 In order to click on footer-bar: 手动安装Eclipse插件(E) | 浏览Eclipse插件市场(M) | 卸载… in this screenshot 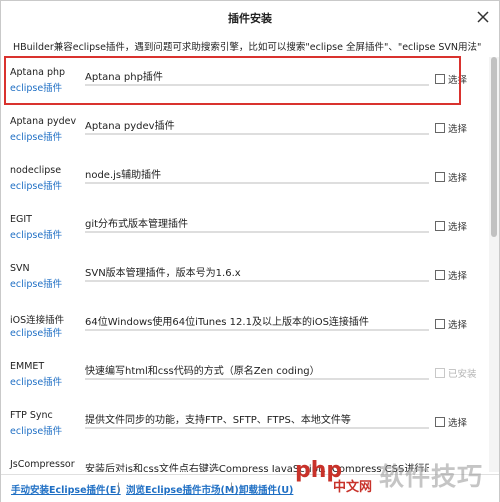, I will do `click(250, 488)`.